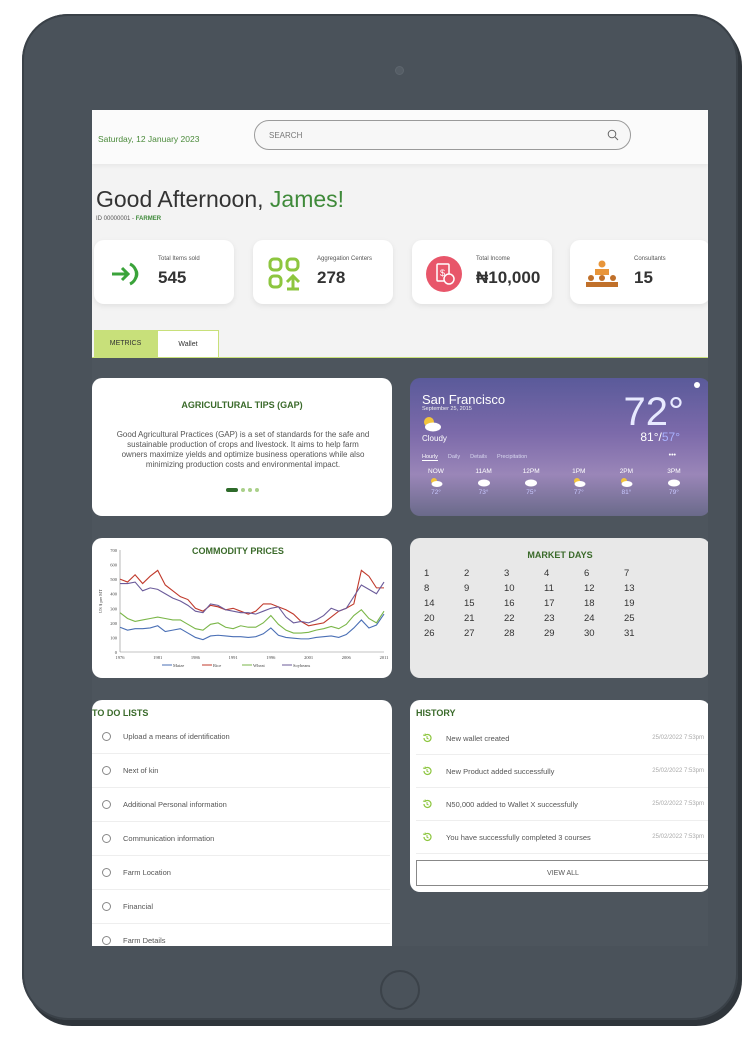  I want to click on todo-label: Additional Personal information, so click(175, 804).